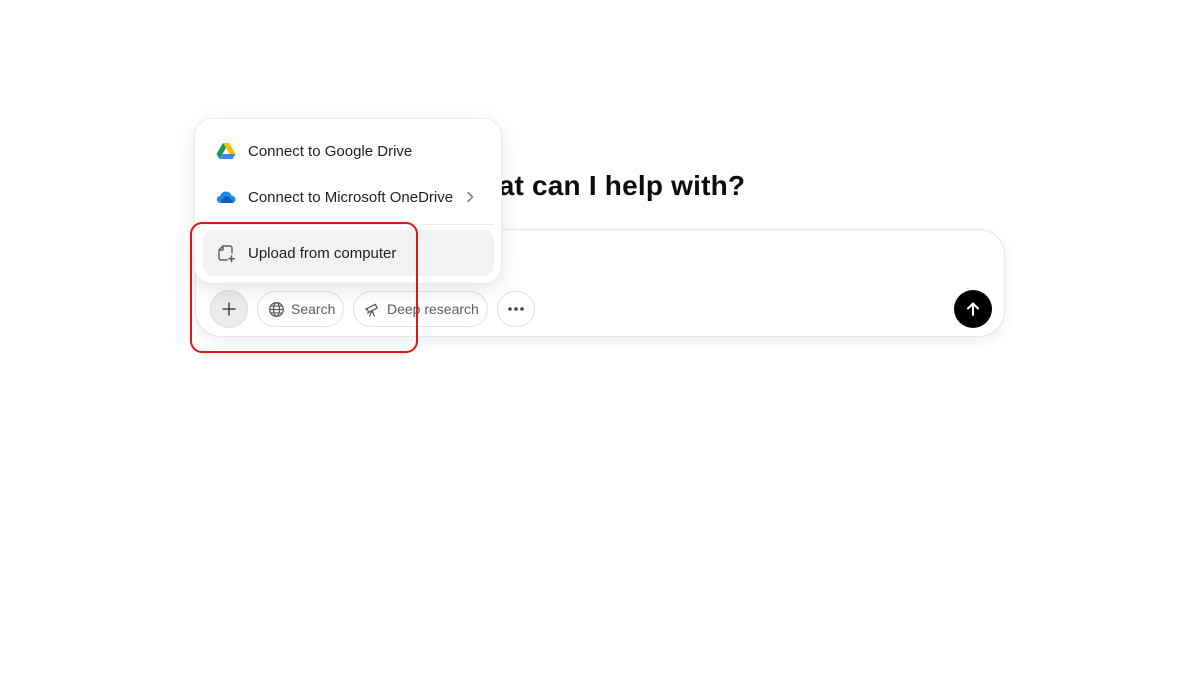  What do you see at coordinates (226, 197) in the screenshot?
I see `onedrive-icon` at bounding box center [226, 197].